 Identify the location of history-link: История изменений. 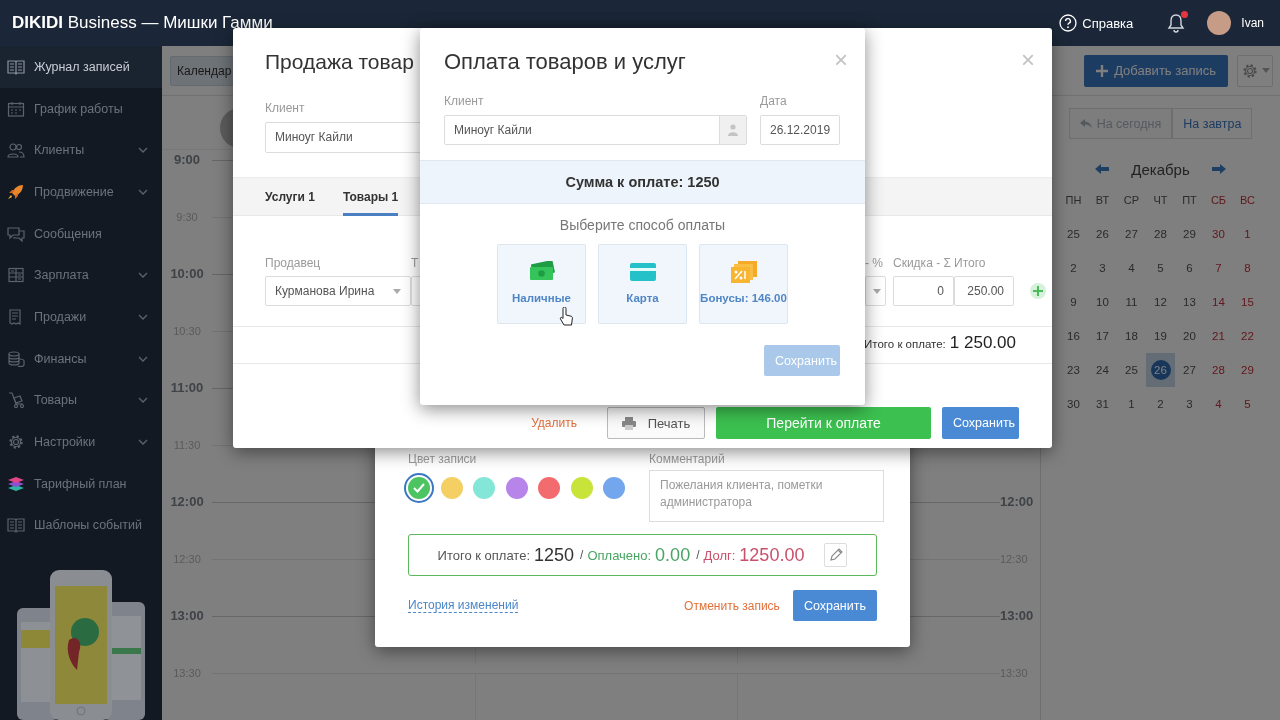
(463, 605).